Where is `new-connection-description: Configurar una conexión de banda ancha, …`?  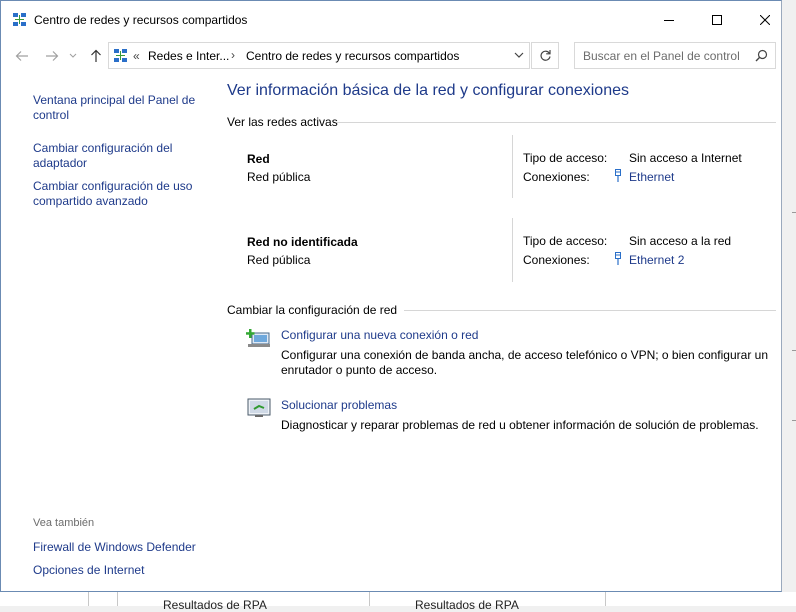 new-connection-description: Configurar una conexión de banda ancha, … is located at coordinates (524, 362).